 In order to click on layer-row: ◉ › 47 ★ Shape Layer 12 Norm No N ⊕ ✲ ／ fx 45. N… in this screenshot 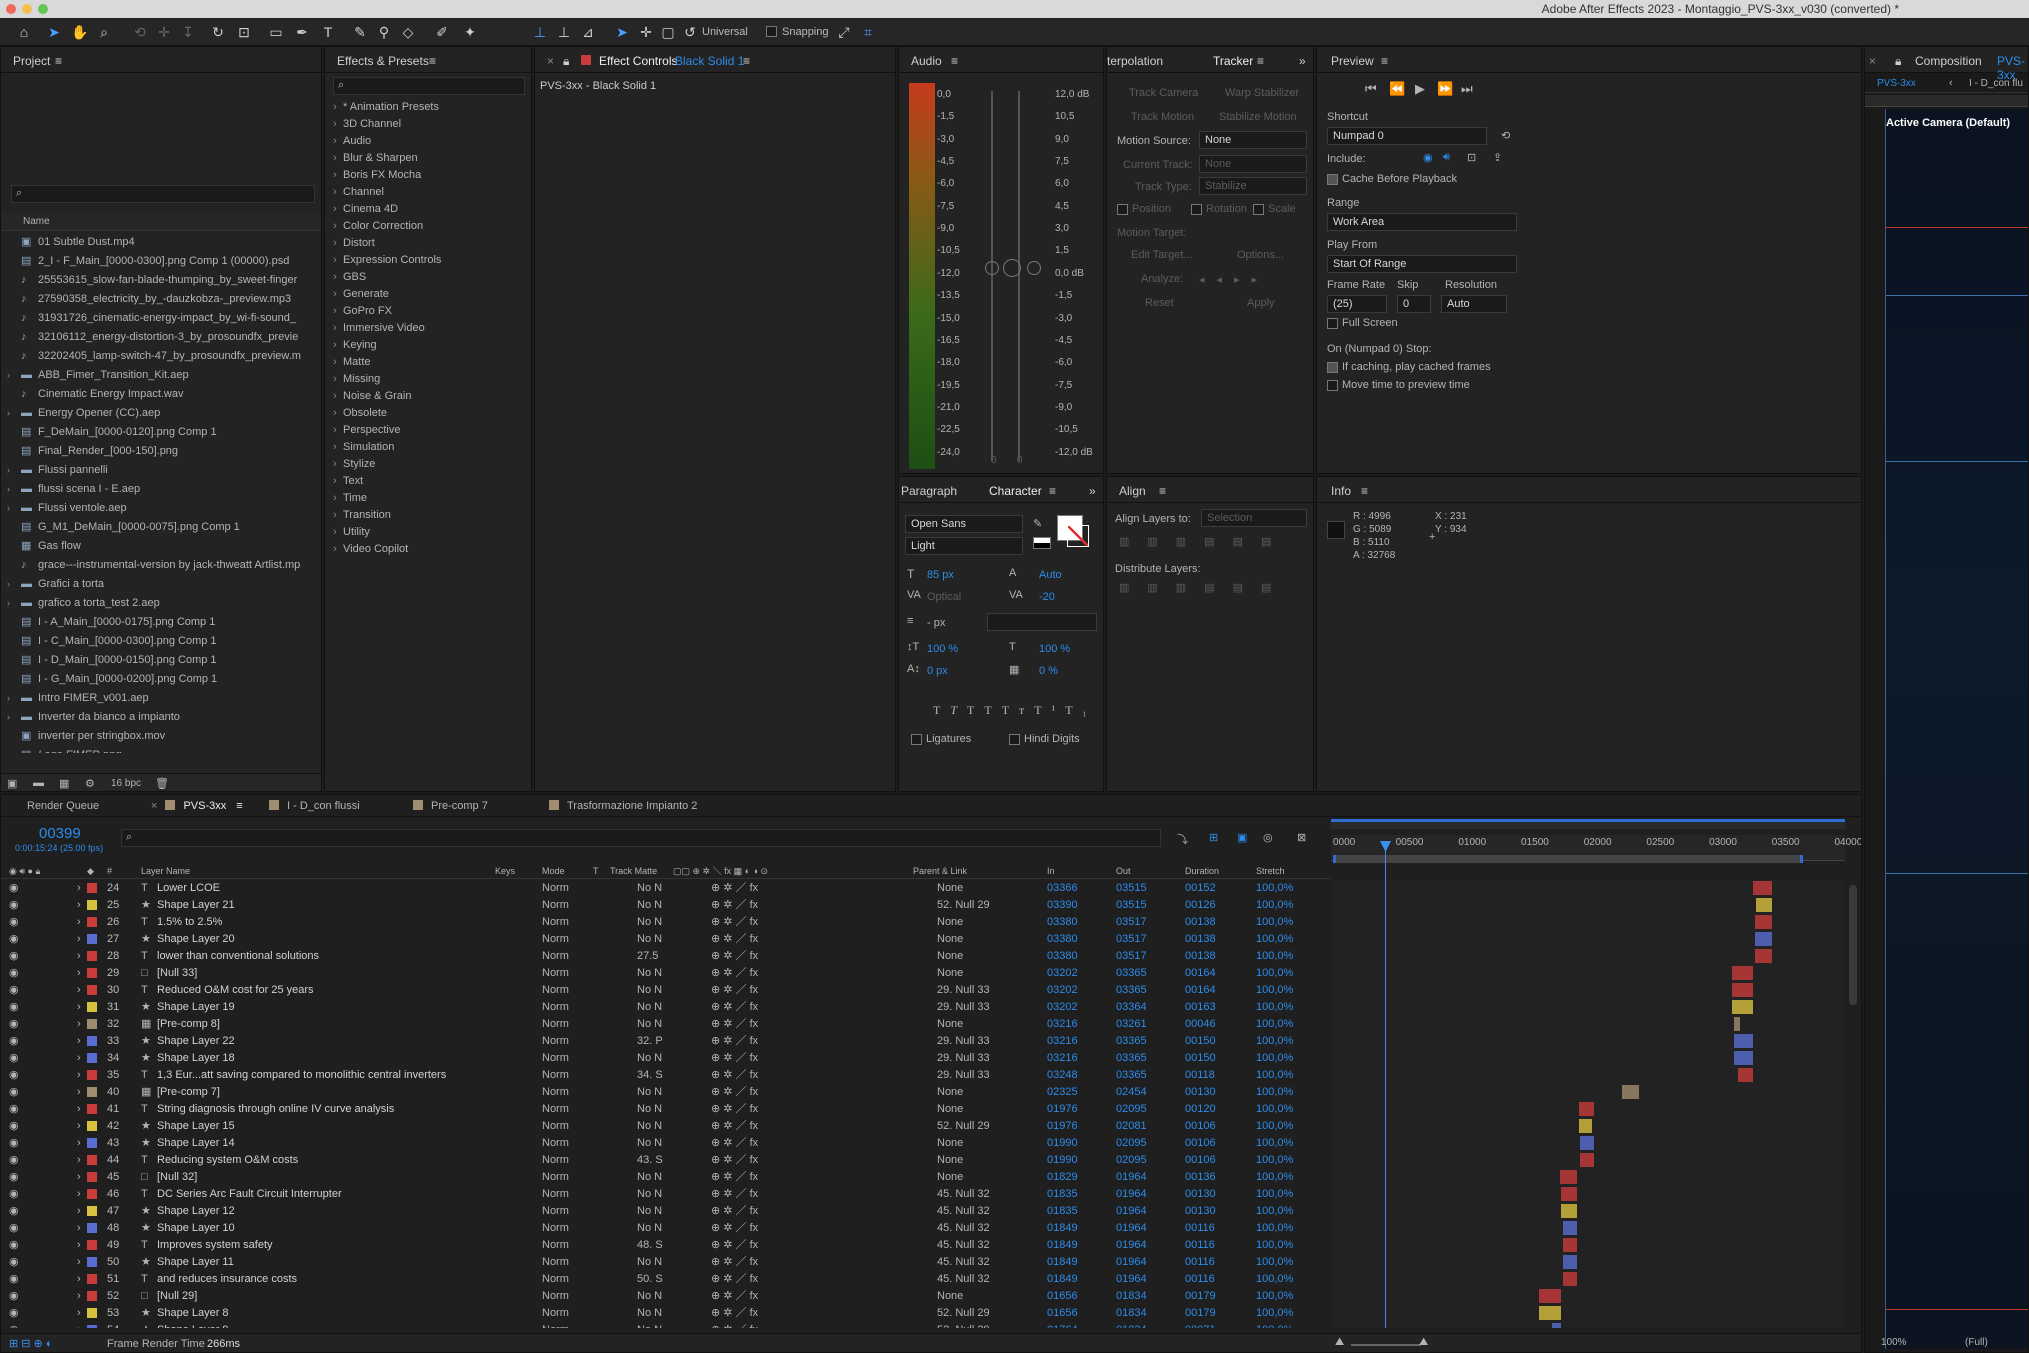, I will do `click(666, 1211)`.